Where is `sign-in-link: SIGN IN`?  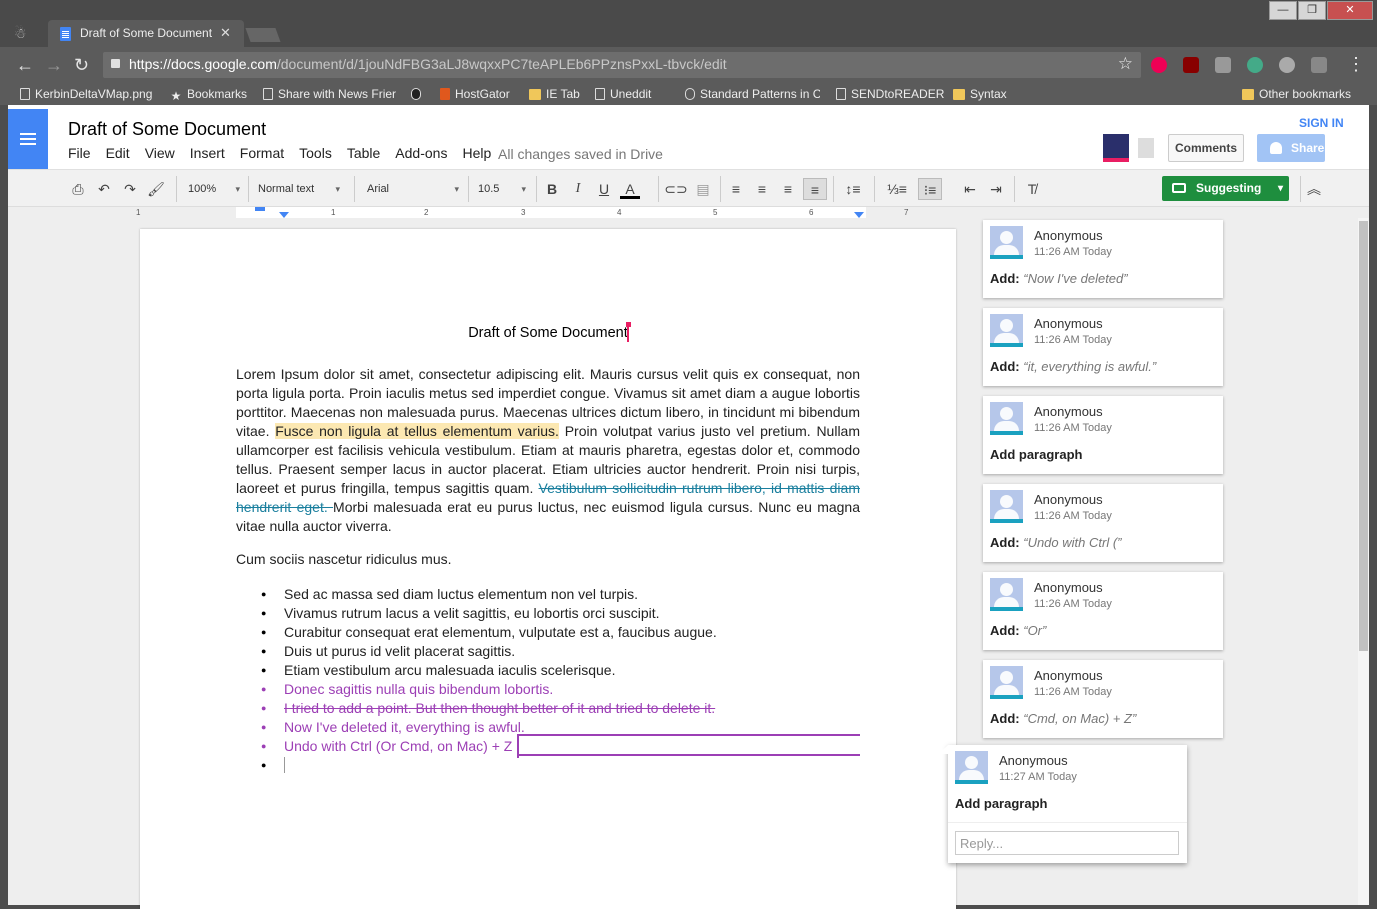
sign-in-link: SIGN IN is located at coordinates (1321, 123).